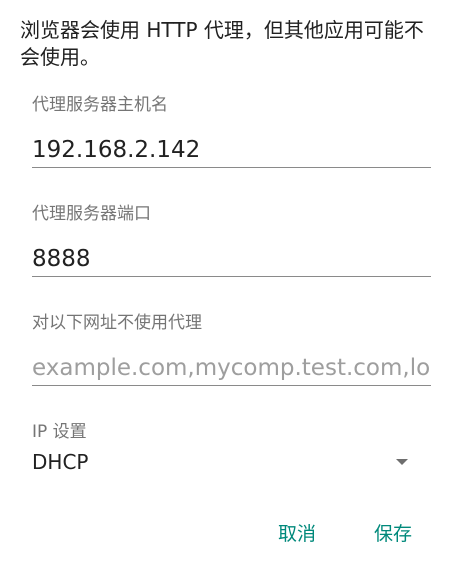  I want to click on proxy-host-input: 192.168.2.142, so click(231, 150).